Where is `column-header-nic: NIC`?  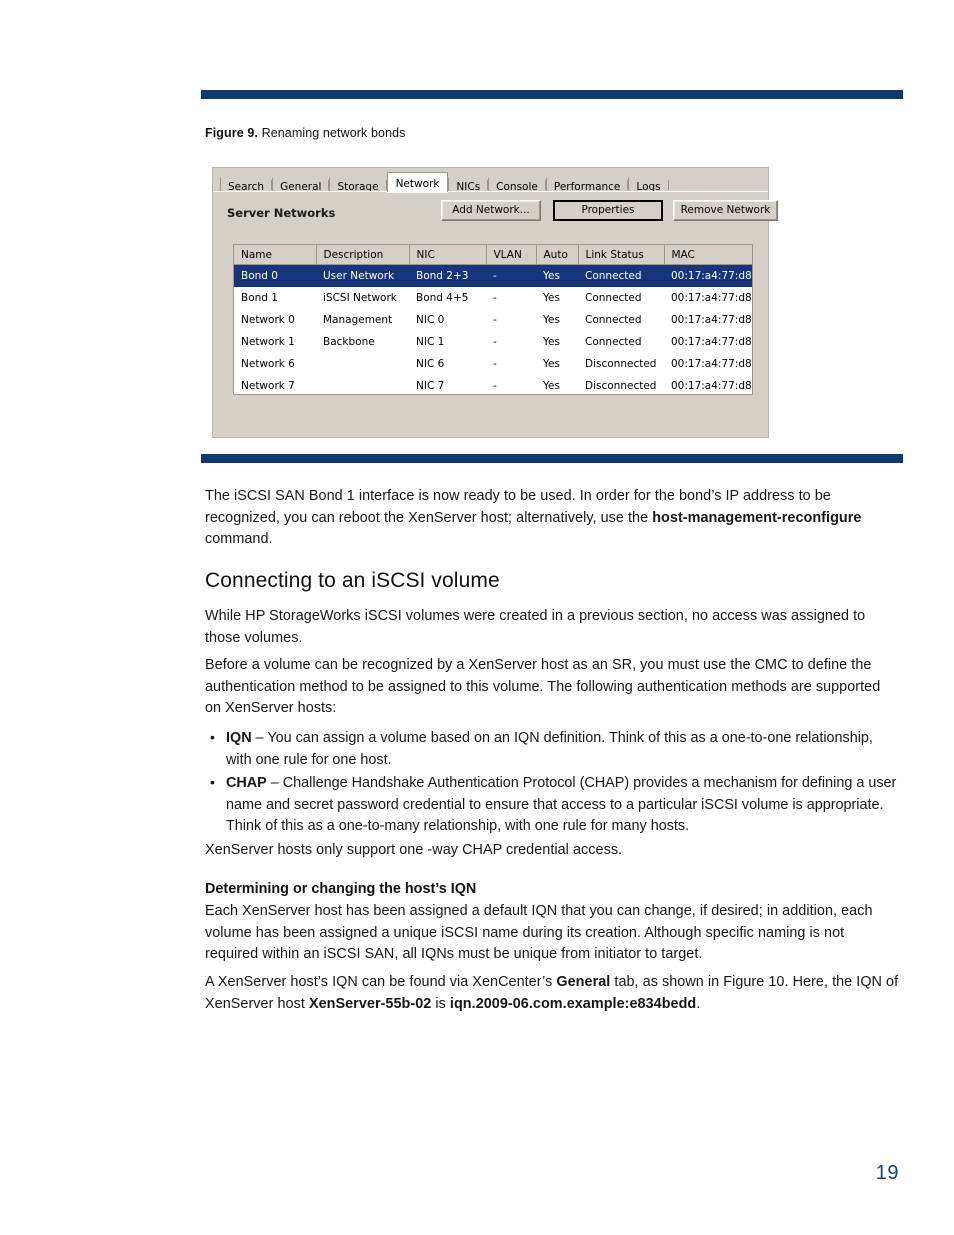 column-header-nic: NIC is located at coordinates (448, 255).